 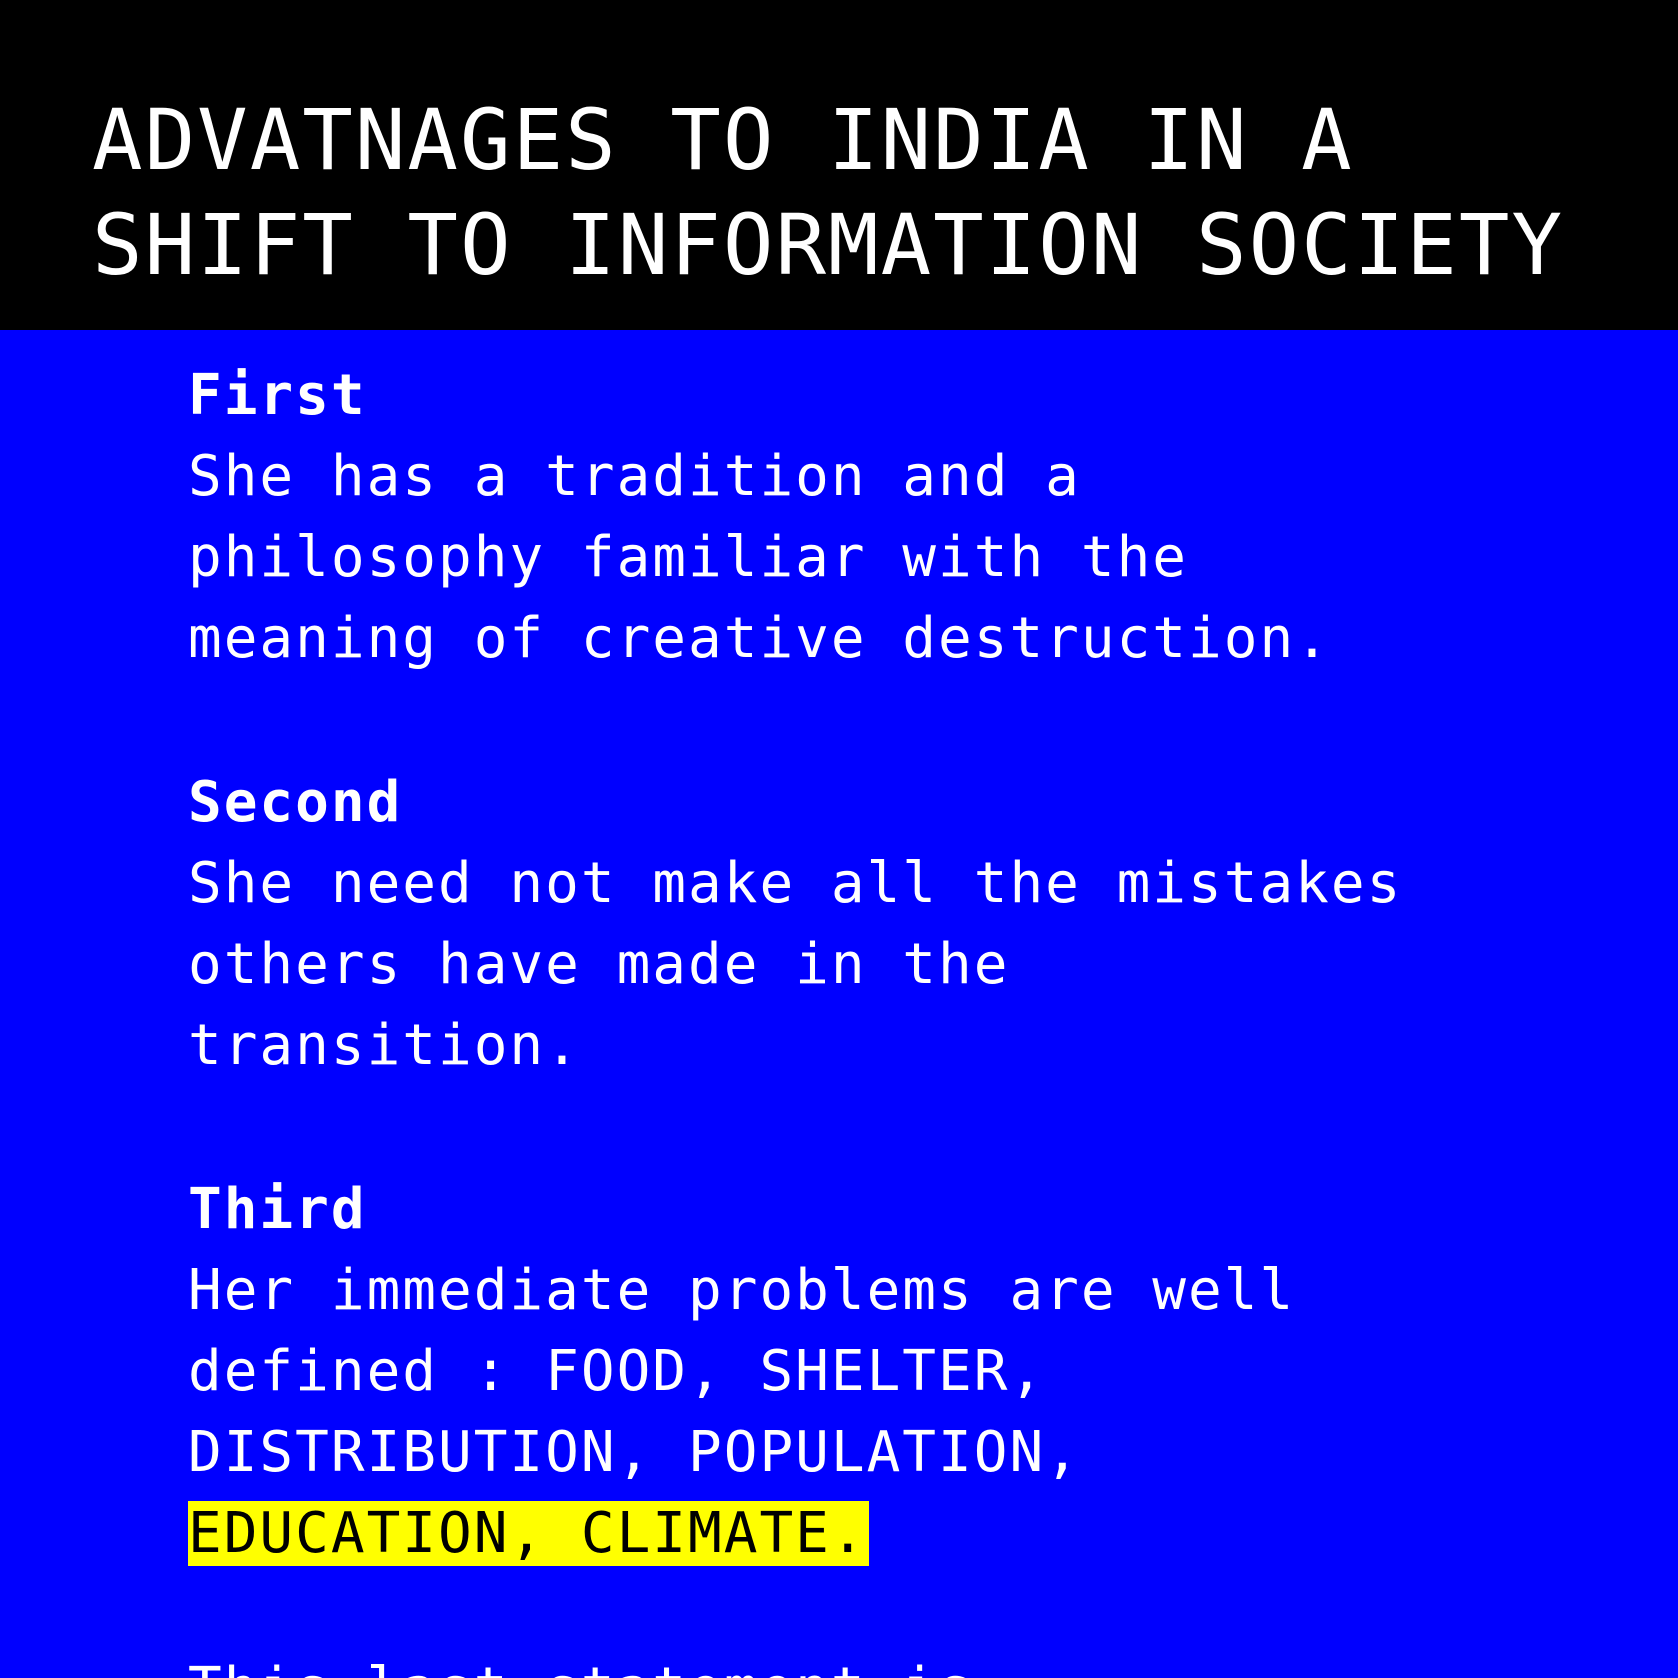 What do you see at coordinates (384, 1045) in the screenshot?
I see `body-line: transition.` at bounding box center [384, 1045].